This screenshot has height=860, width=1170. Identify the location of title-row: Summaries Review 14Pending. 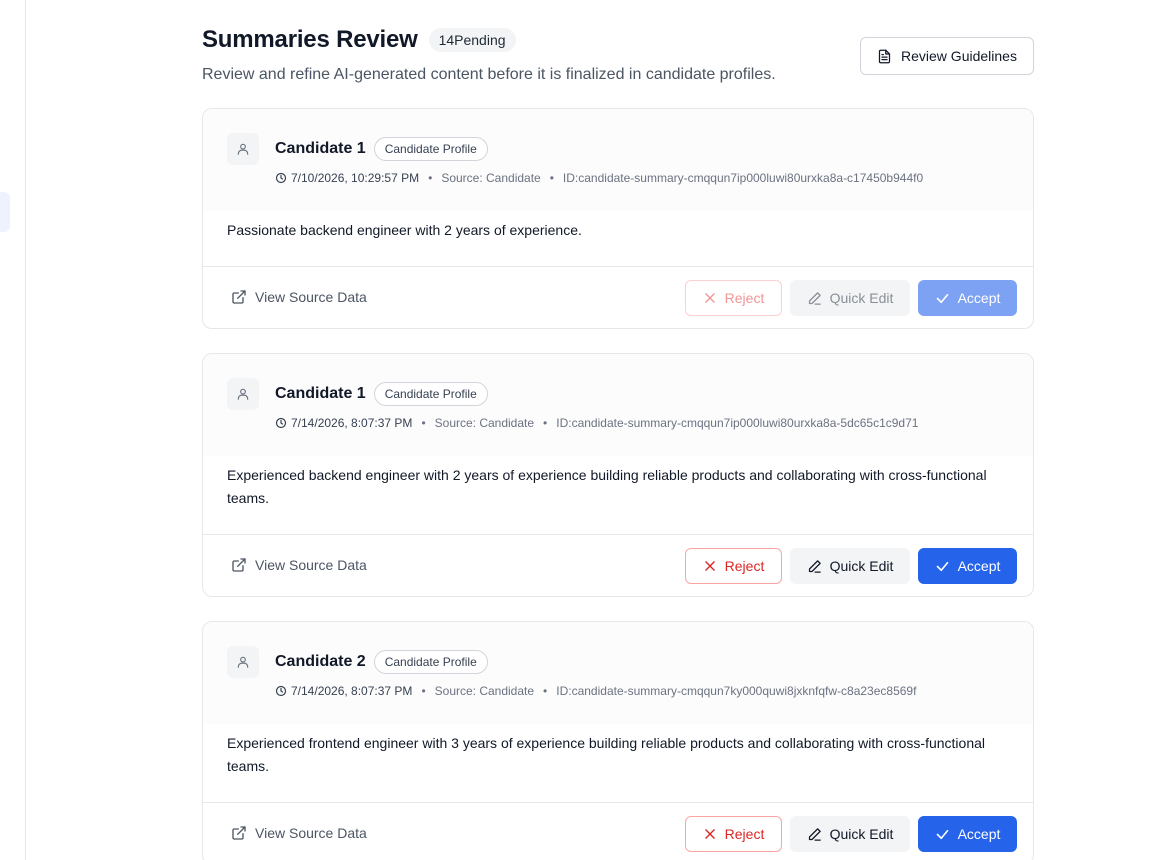
(359, 40).